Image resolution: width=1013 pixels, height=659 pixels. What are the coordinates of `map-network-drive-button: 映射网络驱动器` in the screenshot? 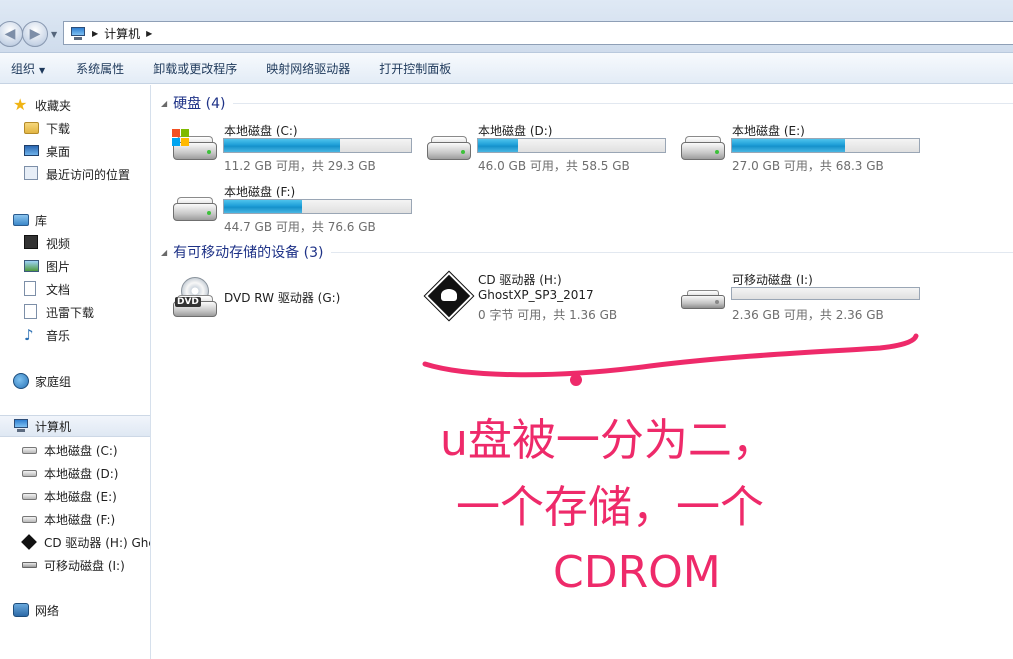 It's located at (304, 68).